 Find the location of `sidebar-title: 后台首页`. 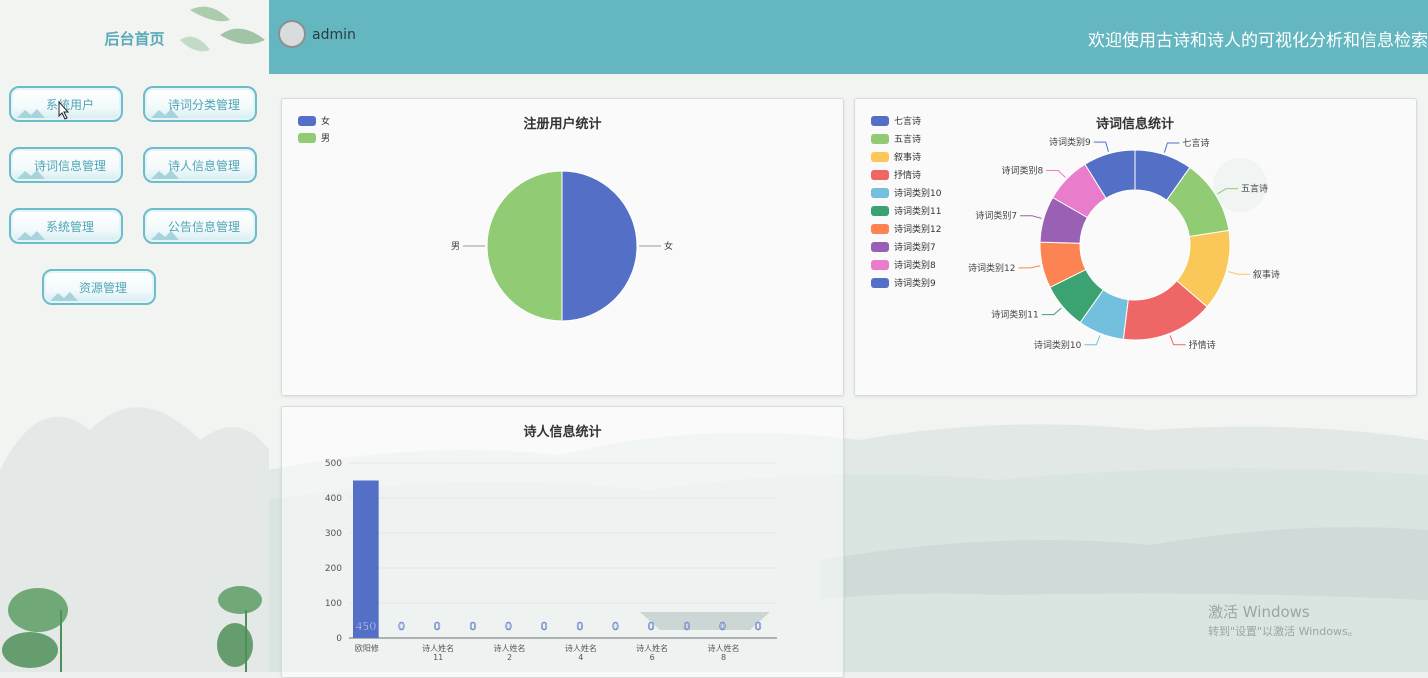

sidebar-title: 后台首页 is located at coordinates (134, 38).